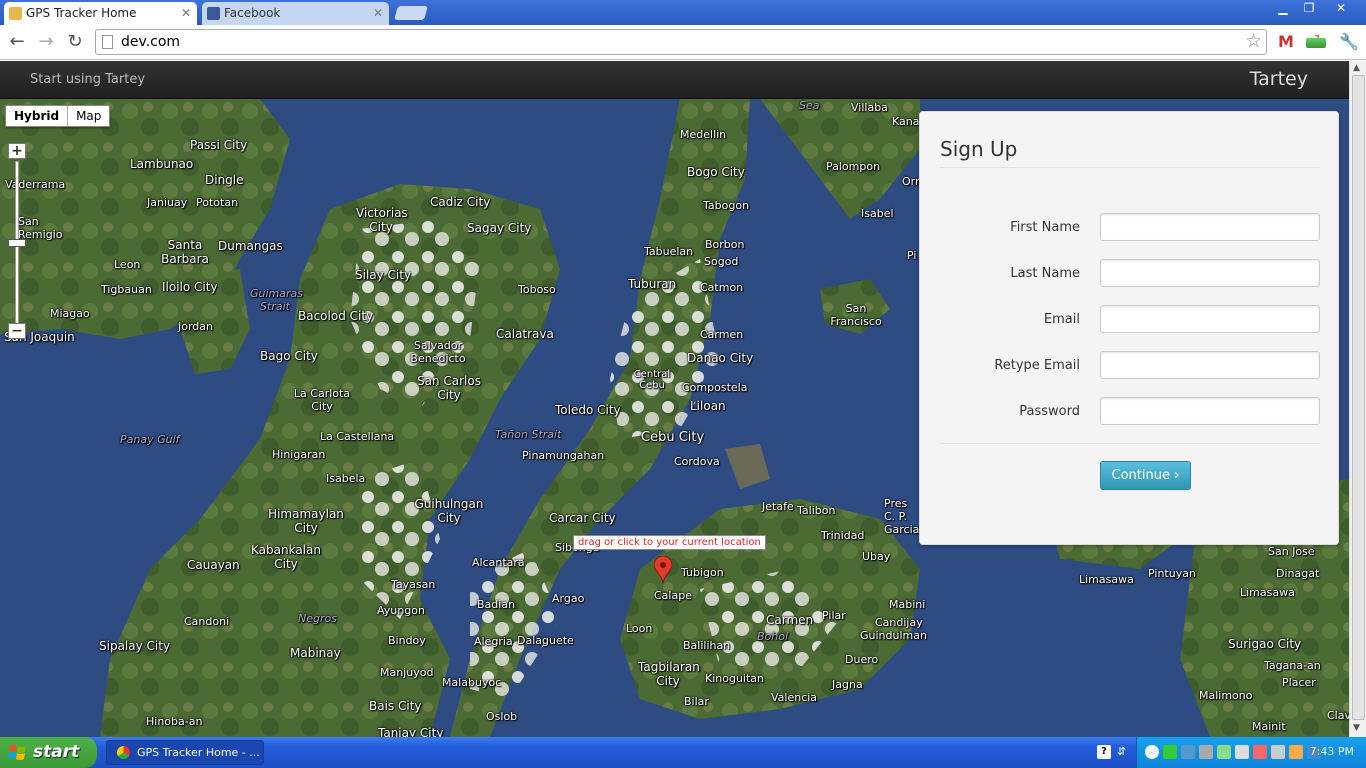 This screenshot has height=768, width=1366. Describe the element at coordinates (545, 640) in the screenshot. I see `map-label: Dalaguete` at that location.